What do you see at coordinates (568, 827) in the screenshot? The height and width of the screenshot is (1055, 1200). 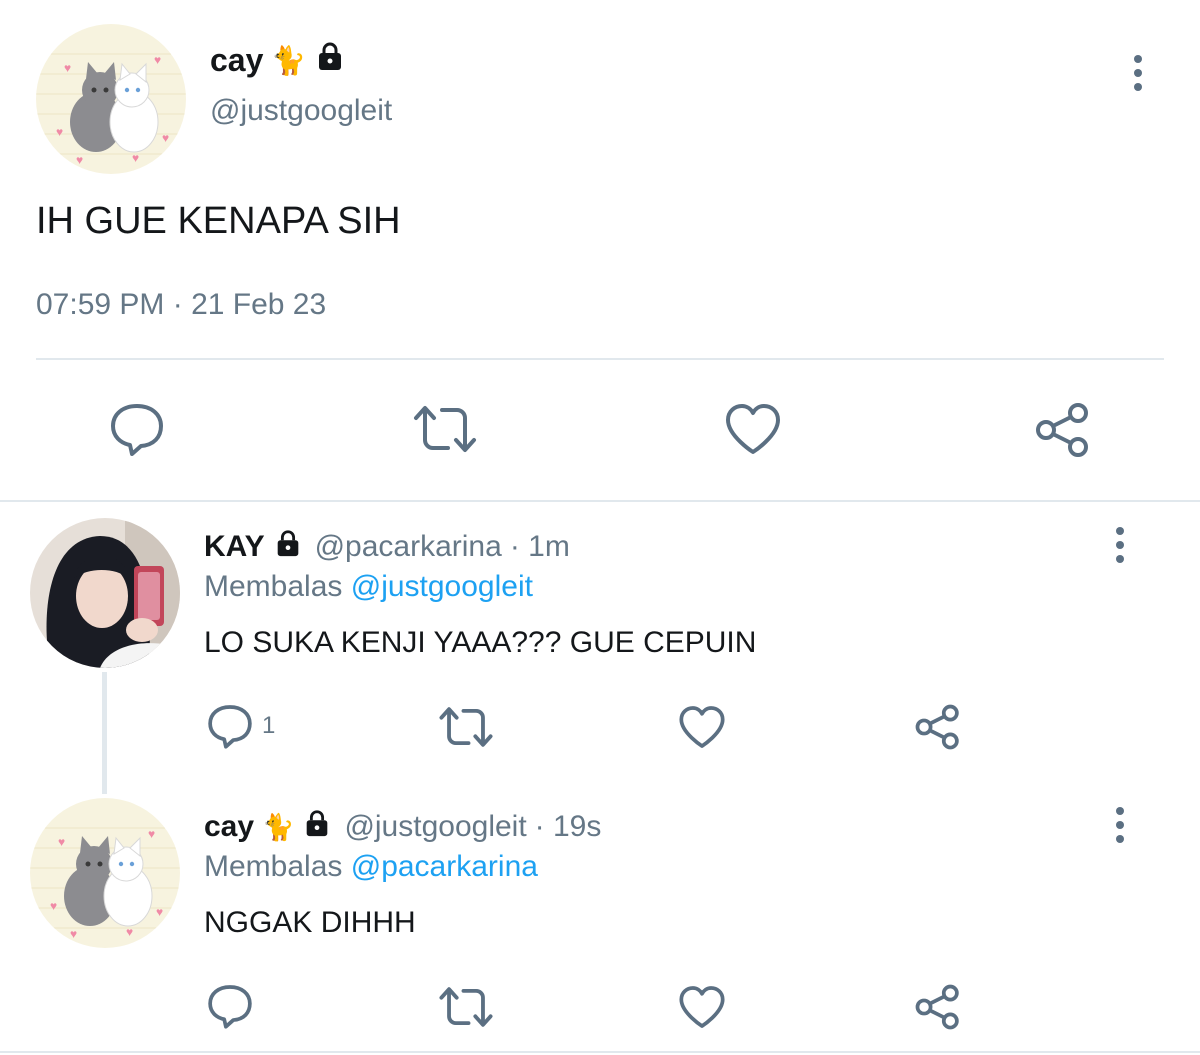 I see `reply-time: · 19s` at bounding box center [568, 827].